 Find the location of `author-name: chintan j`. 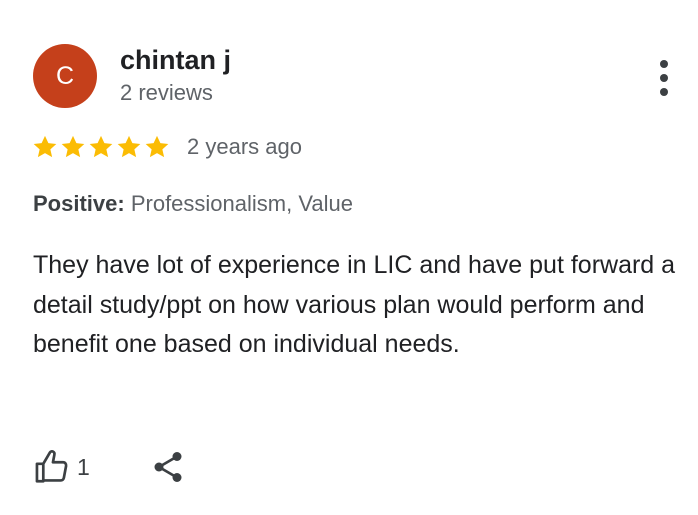

author-name: chintan j is located at coordinates (175, 60).